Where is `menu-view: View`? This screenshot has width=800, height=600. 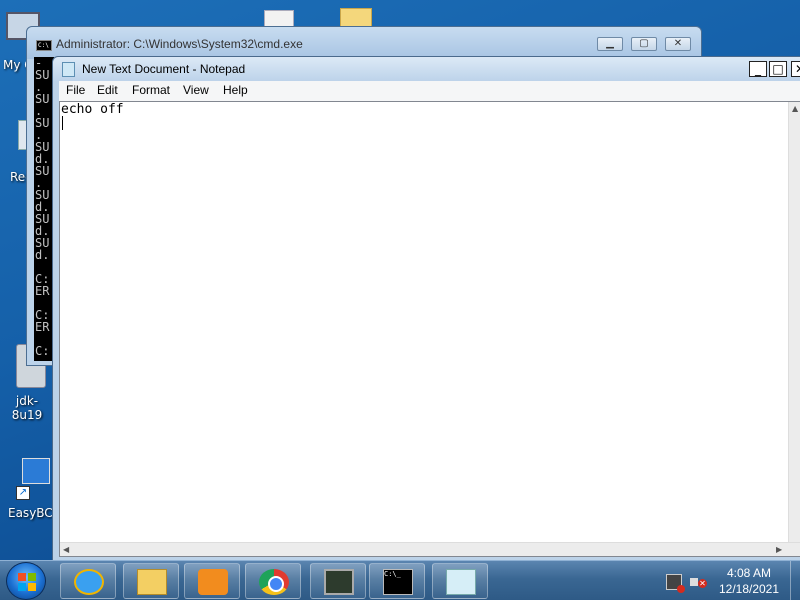 menu-view: View is located at coordinates (196, 90).